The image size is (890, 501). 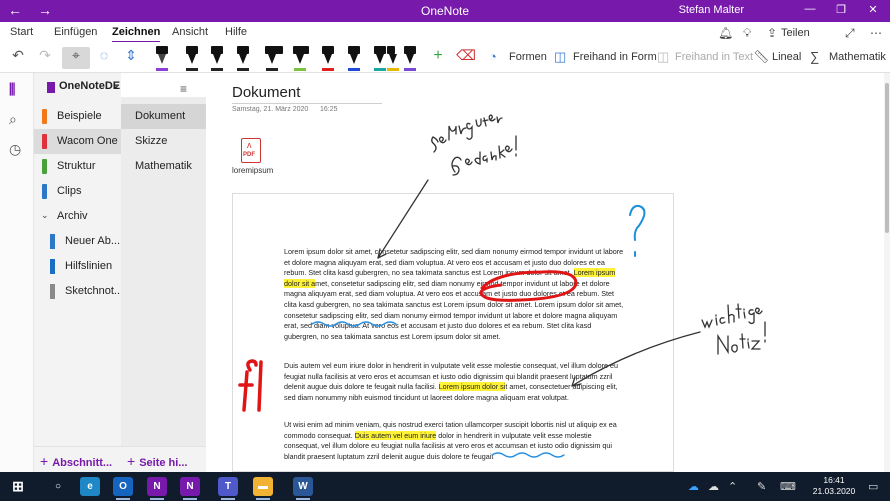 I want to click on notebook-icon, so click(x=51, y=87).